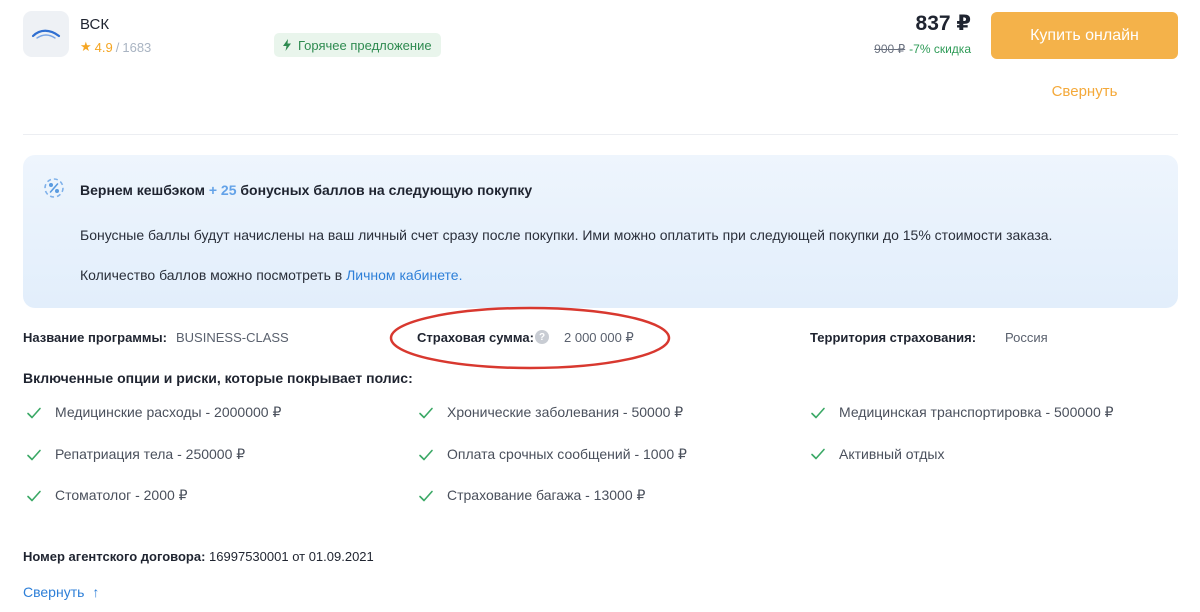 This screenshot has width=1200, height=612. What do you see at coordinates (54, 188) in the screenshot?
I see `cashback-percent-icon` at bounding box center [54, 188].